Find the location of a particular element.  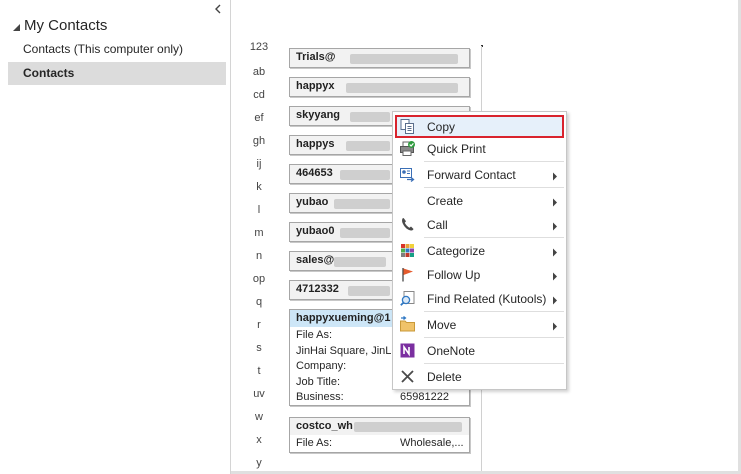

alpha-index-item: s is located at coordinates (259, 348).